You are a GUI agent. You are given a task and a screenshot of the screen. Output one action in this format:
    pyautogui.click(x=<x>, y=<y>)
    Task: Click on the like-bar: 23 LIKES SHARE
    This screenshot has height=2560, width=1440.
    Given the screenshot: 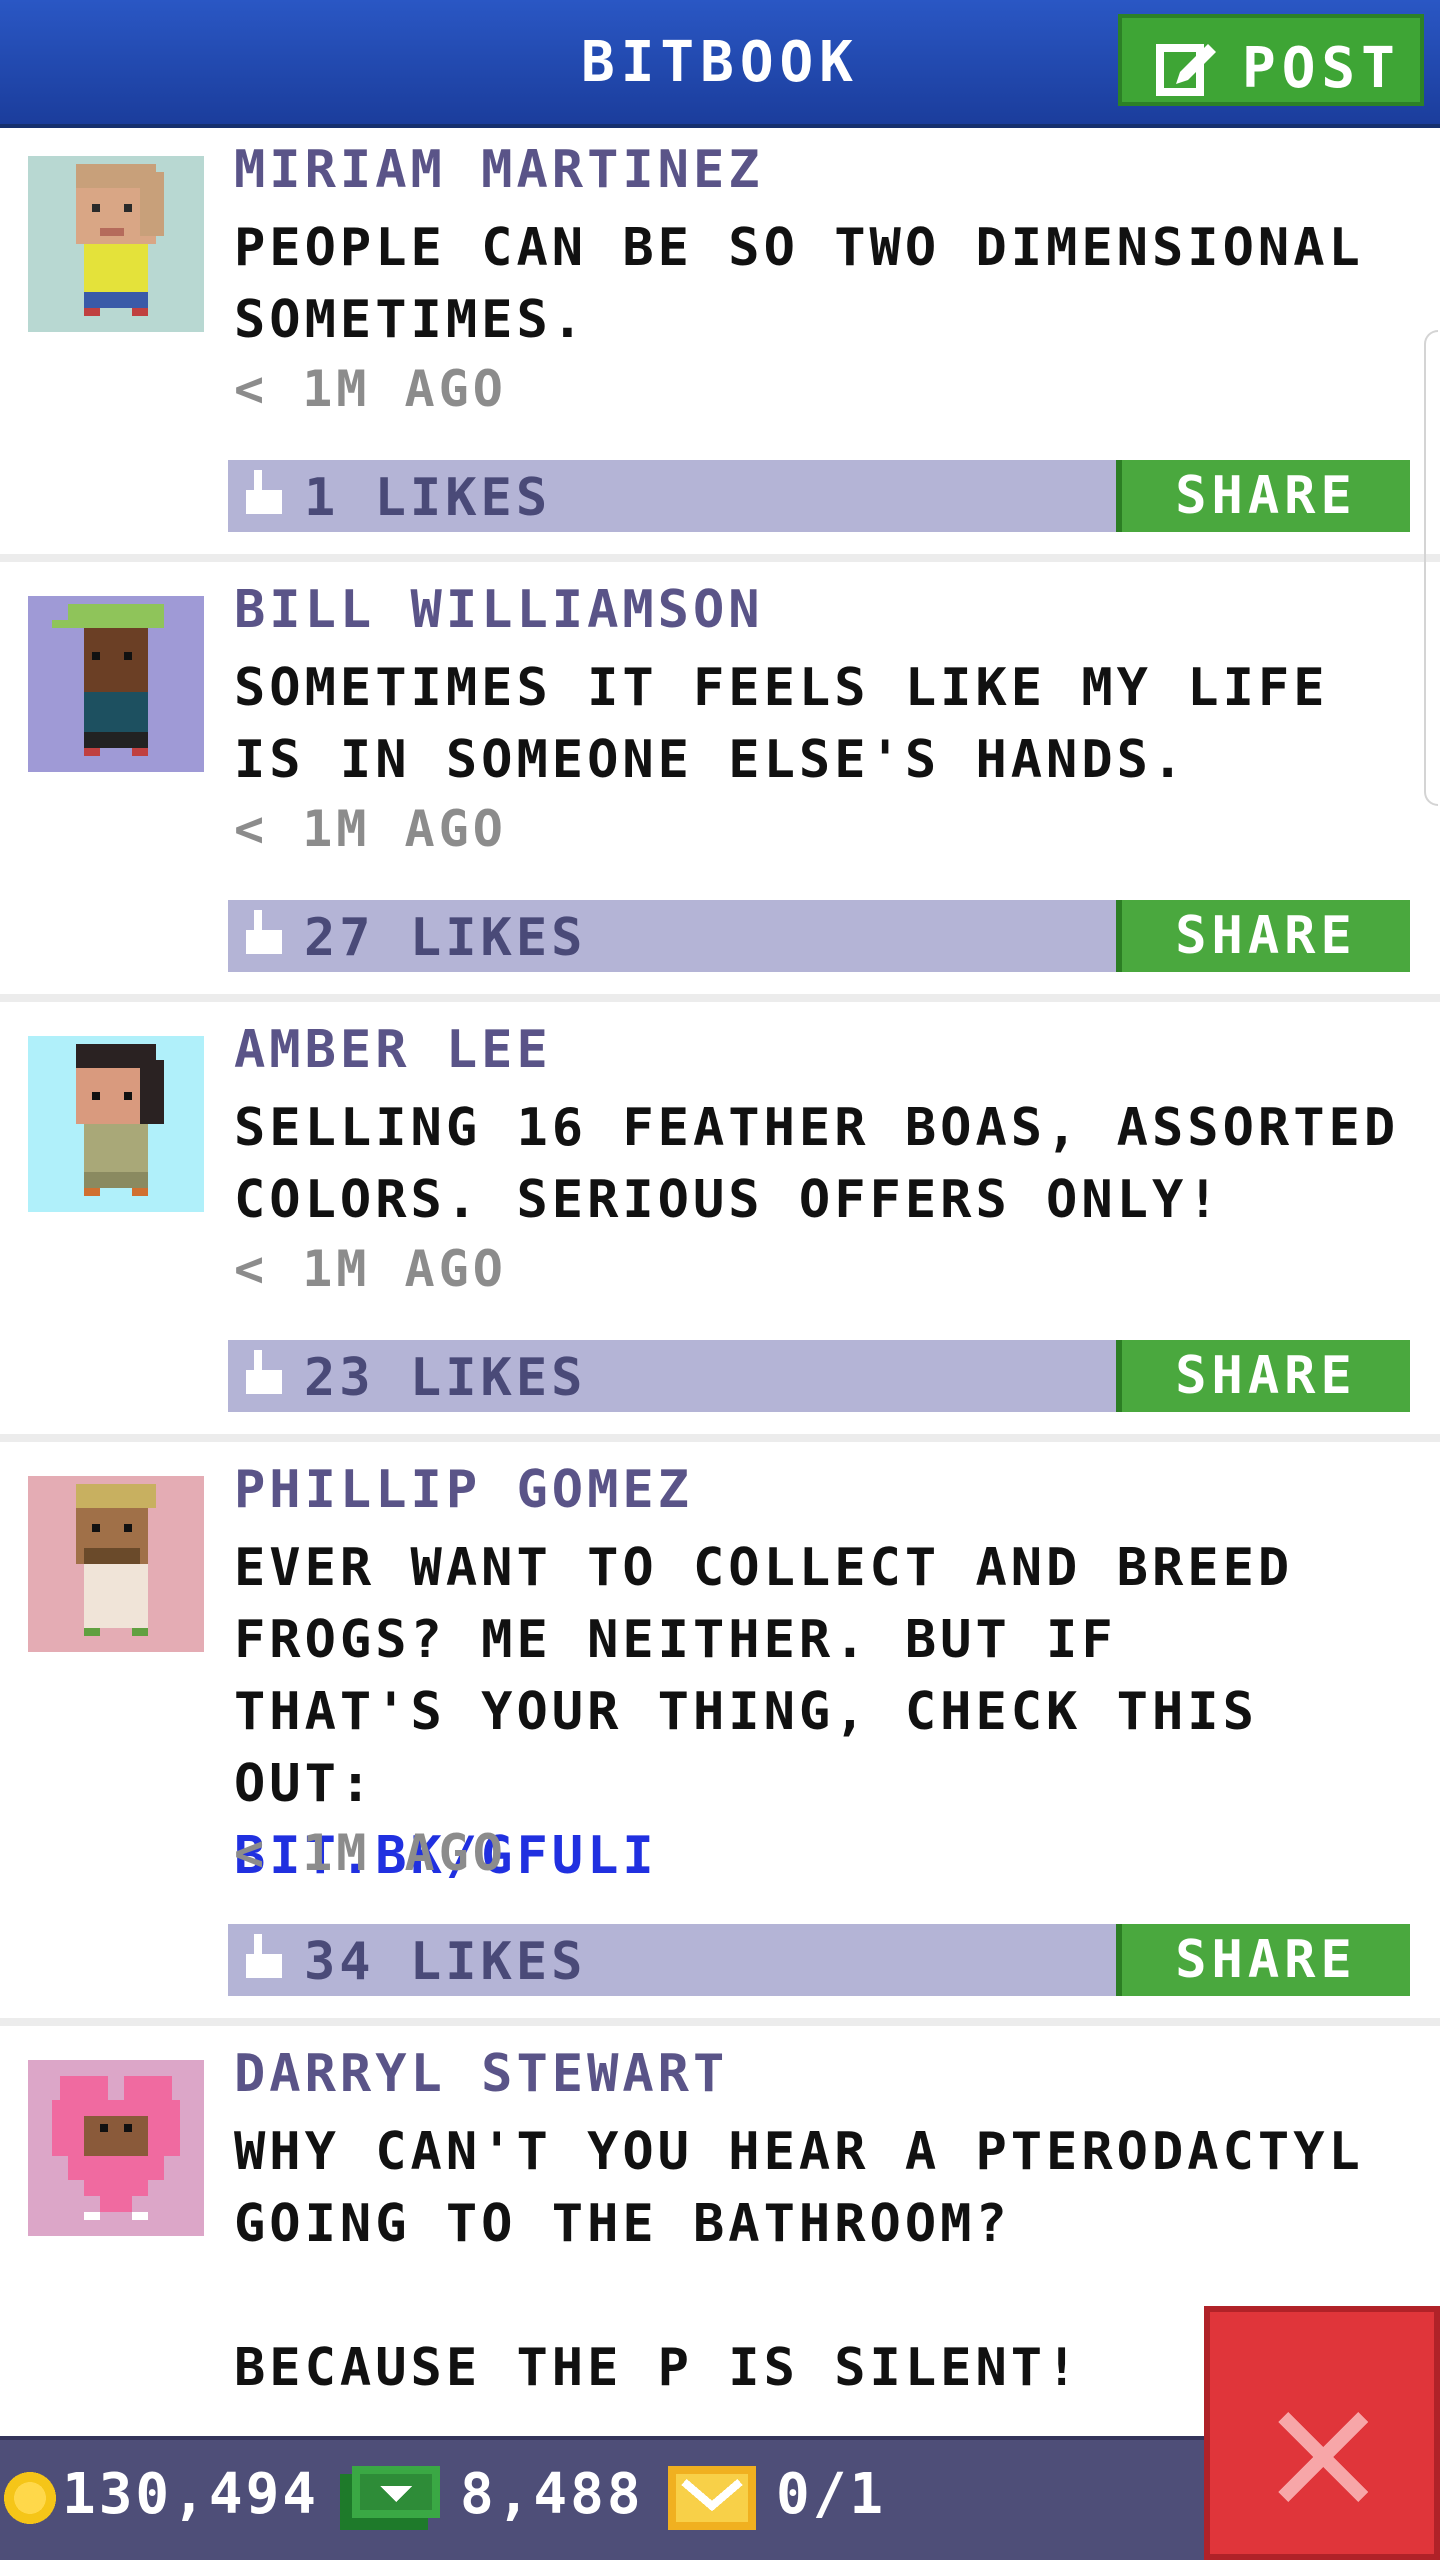 What is the action you would take?
    pyautogui.click(x=819, y=1376)
    